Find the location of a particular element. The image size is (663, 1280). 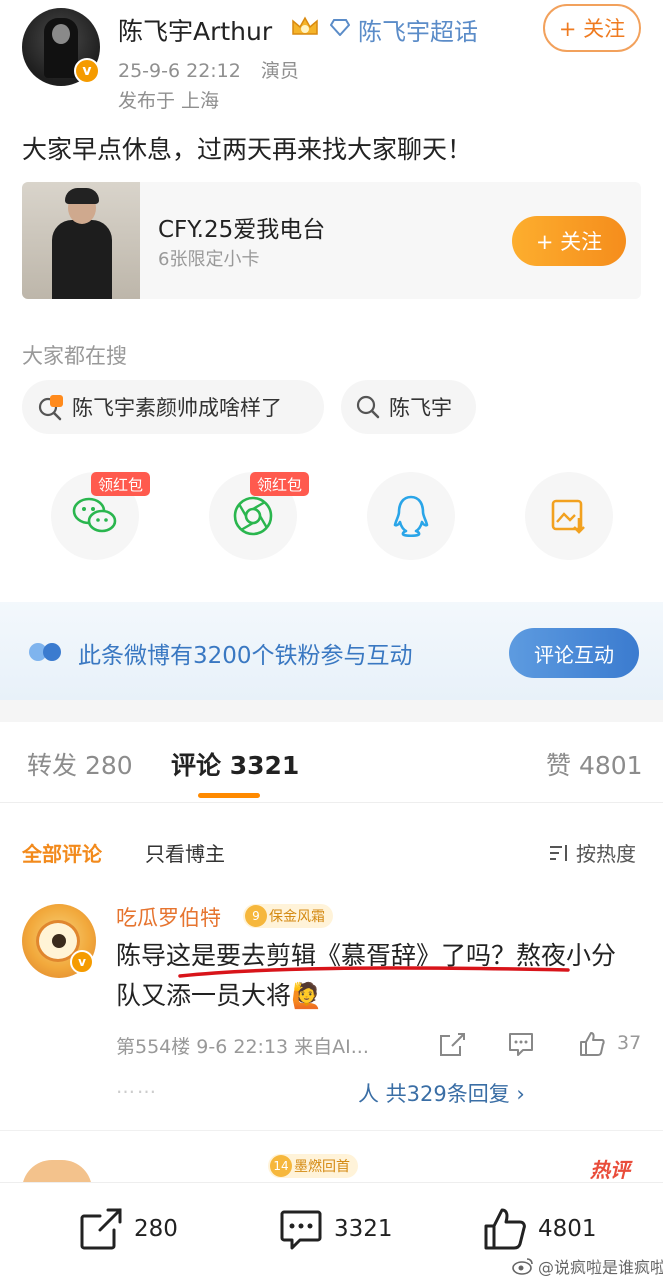

save-image-icon is located at coordinates (568, 516).